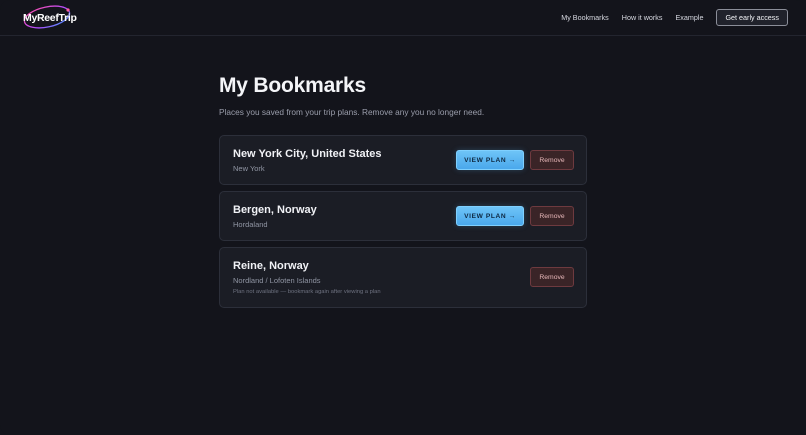 The height and width of the screenshot is (435, 806). What do you see at coordinates (249, 168) in the screenshot?
I see `bookmark-region: New York` at bounding box center [249, 168].